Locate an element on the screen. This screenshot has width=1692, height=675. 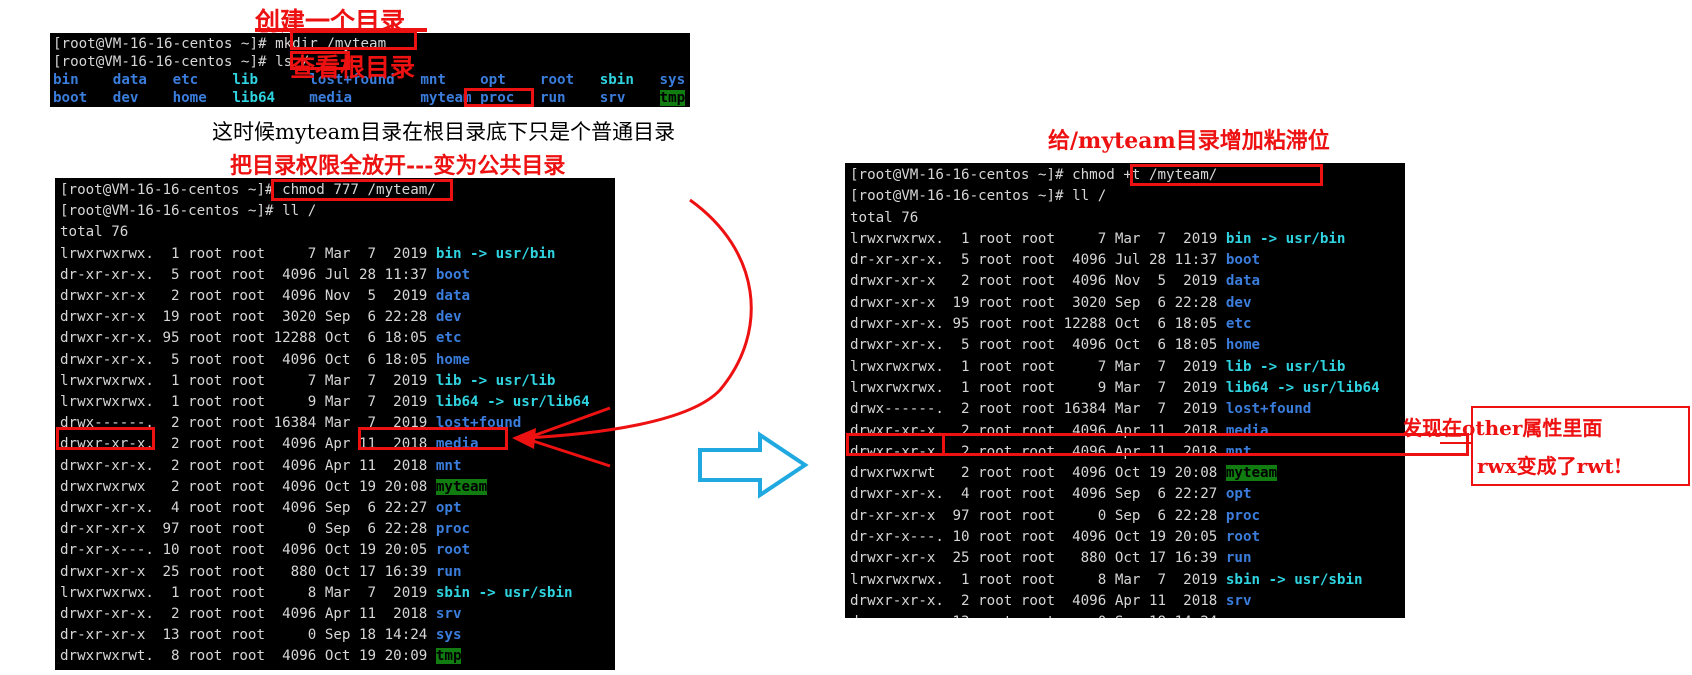
row-time: 22:28 is located at coordinates (410, 529).